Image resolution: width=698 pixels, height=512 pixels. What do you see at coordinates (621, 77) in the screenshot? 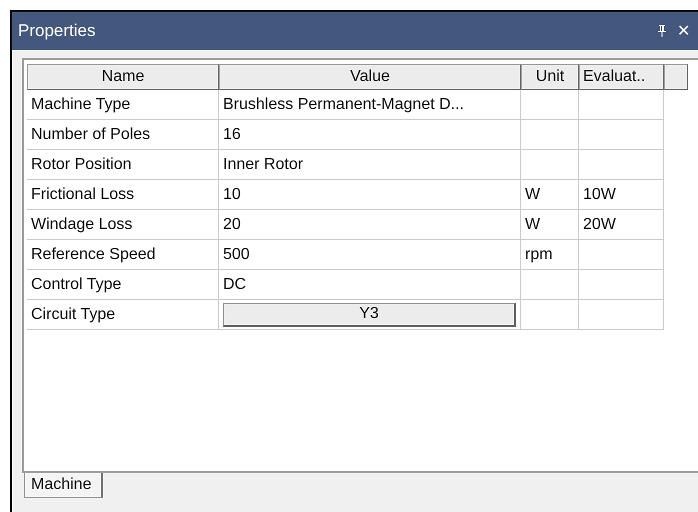
I see `column-header: Evaluat..` at bounding box center [621, 77].